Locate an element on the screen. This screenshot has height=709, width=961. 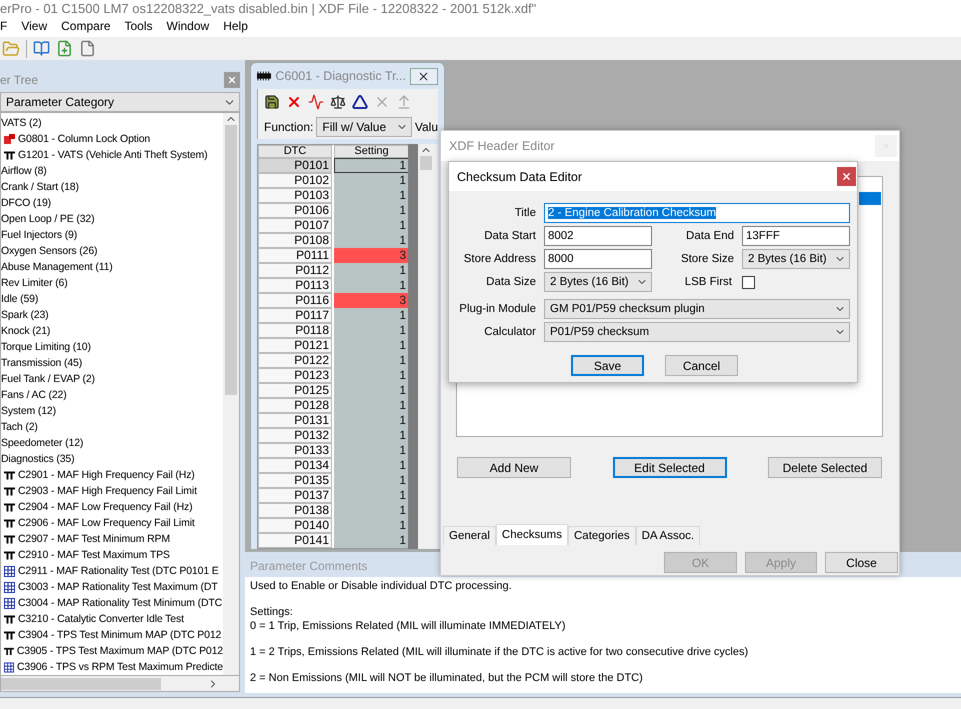
selected-list-row is located at coordinates (870, 199).